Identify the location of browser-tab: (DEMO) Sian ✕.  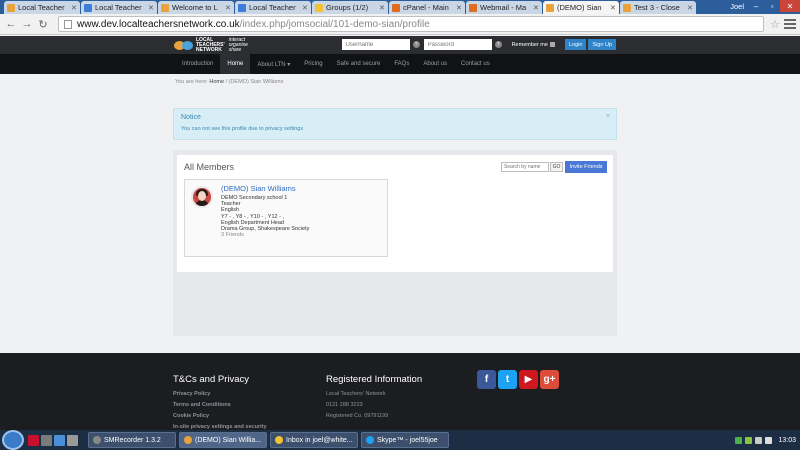
(581, 7).